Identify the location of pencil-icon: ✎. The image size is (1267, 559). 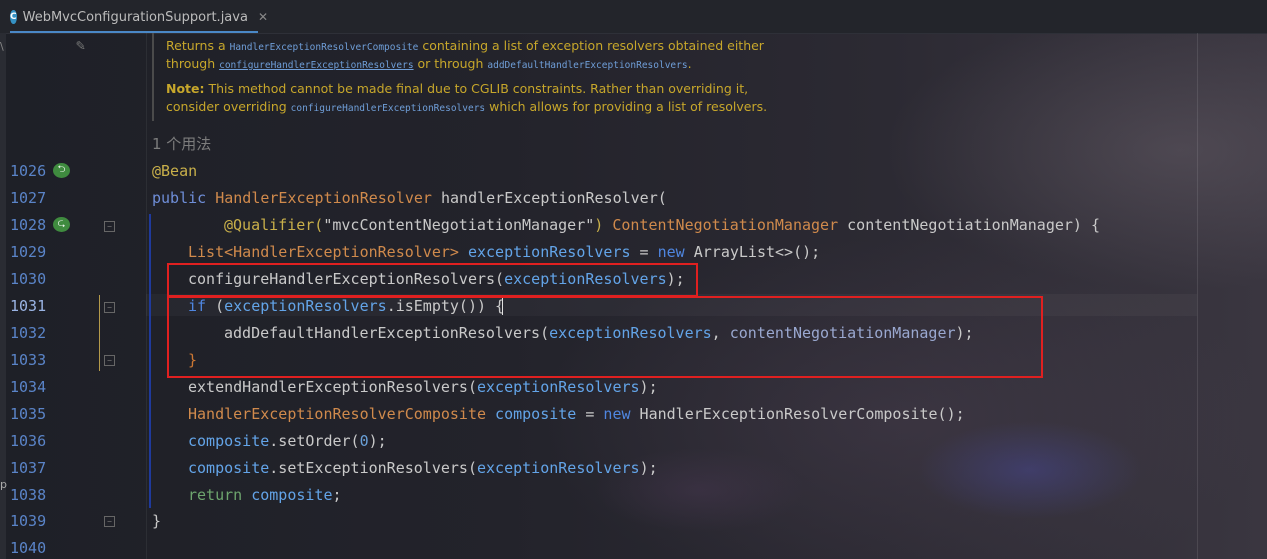
(80, 45).